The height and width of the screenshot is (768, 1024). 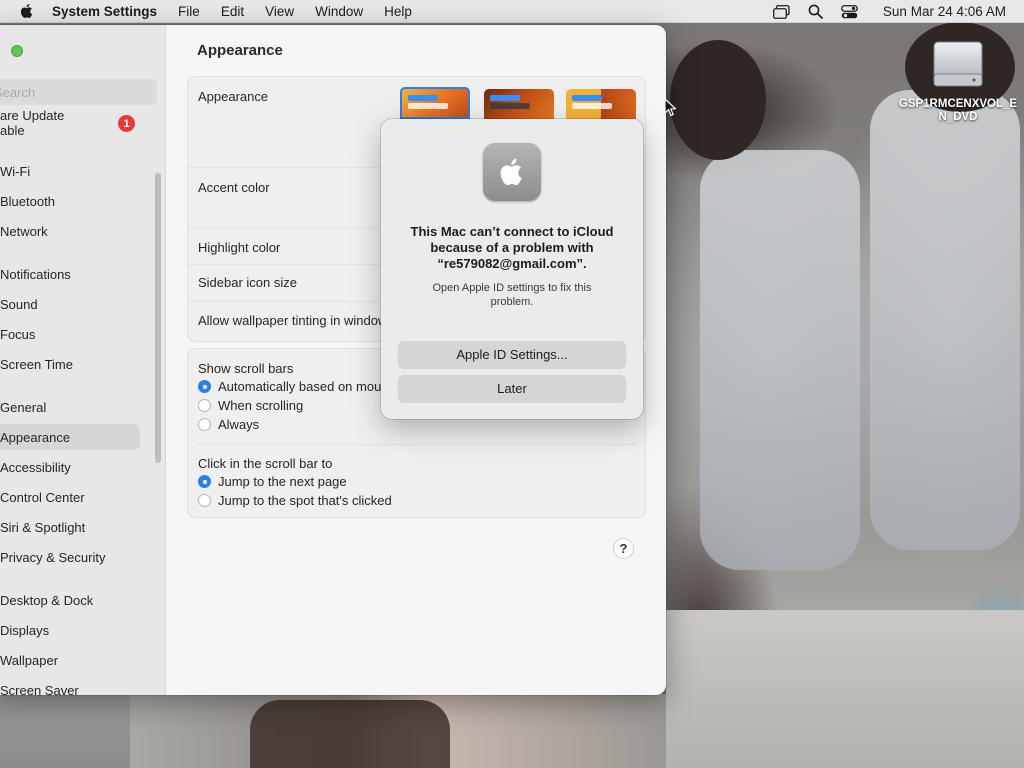 I want to click on menu-app-name: System Settings, so click(x=104, y=11).